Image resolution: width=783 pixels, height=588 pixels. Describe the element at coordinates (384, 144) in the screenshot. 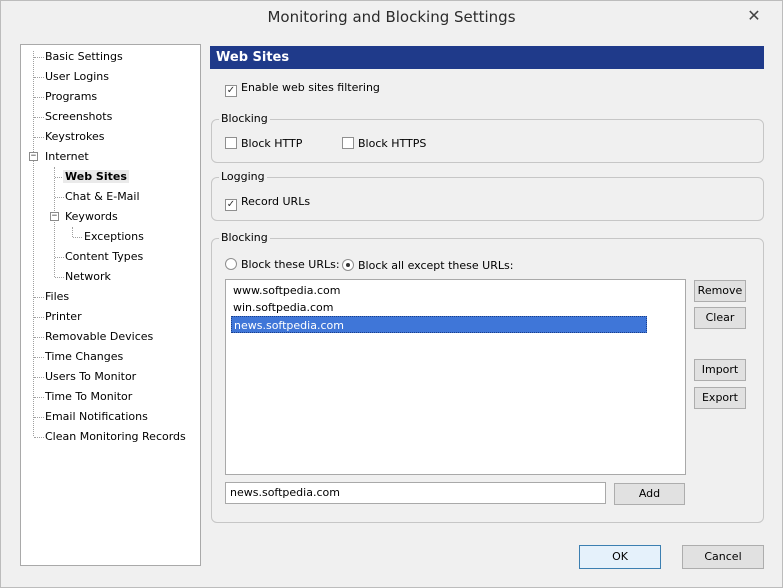

I see `block-https-checkbox: Block HTTPS` at that location.